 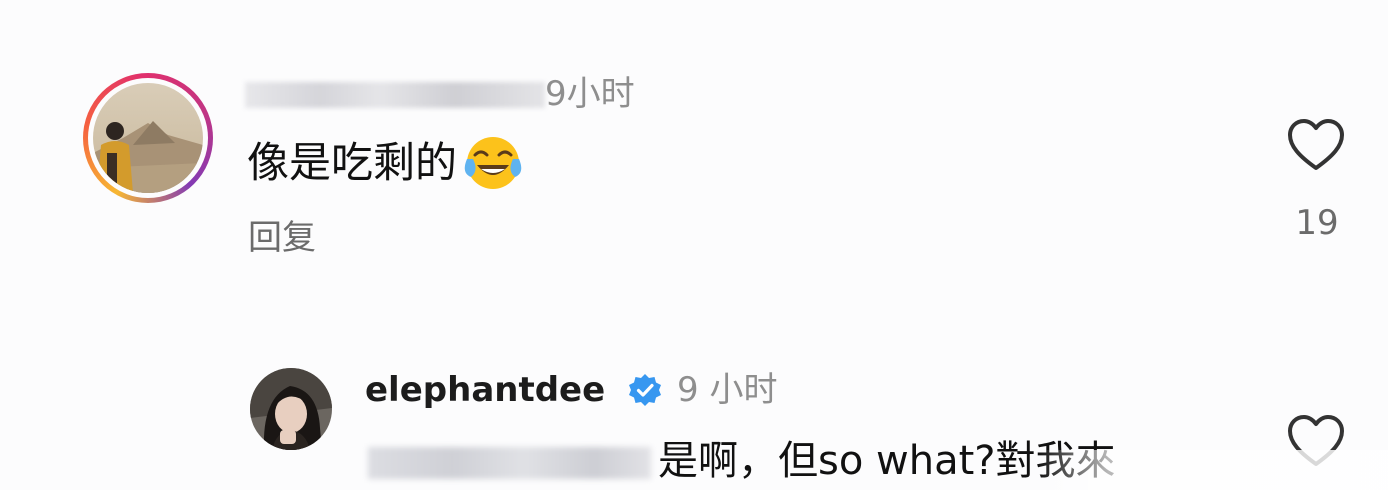 I want to click on comment-text: 像是吃剩的, so click(x=385, y=163).